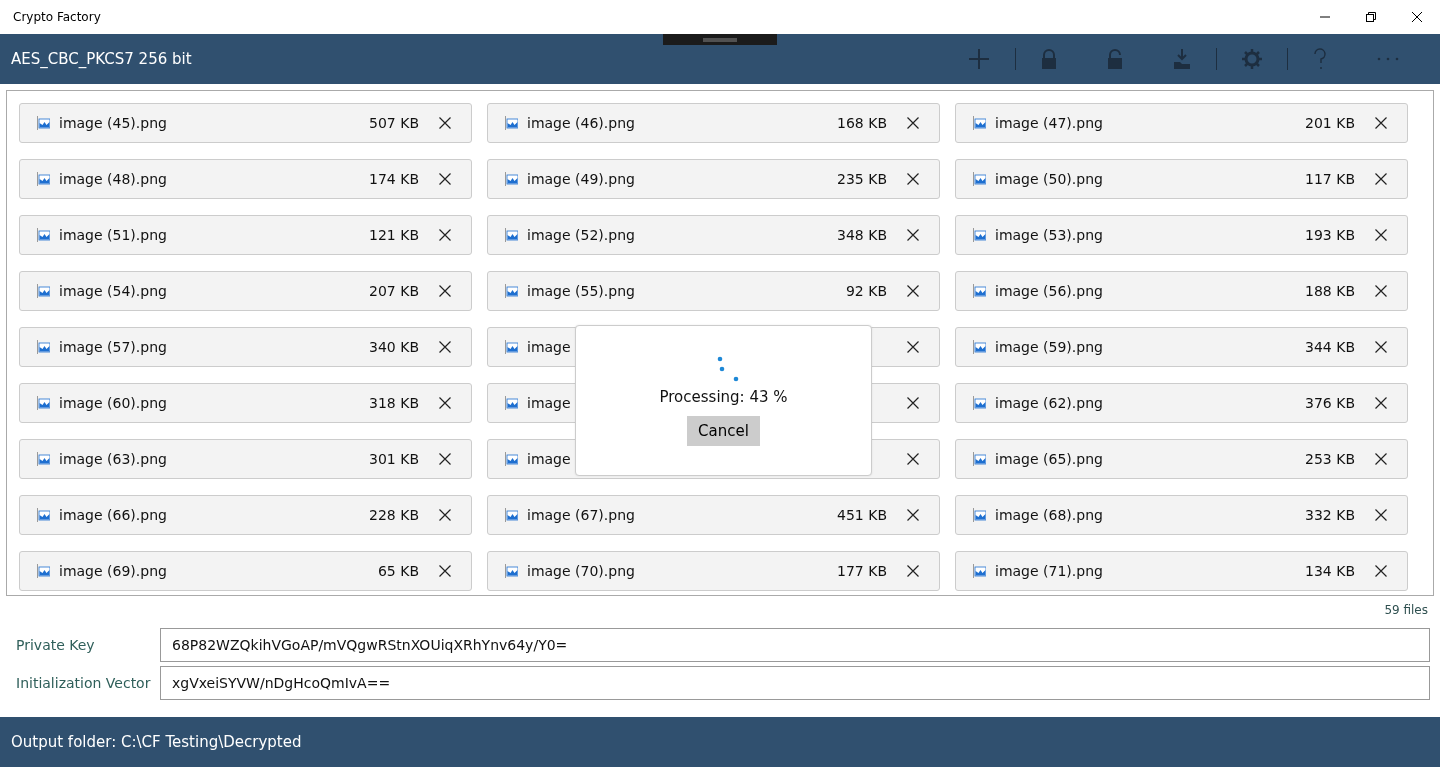 This screenshot has width=1440, height=767. What do you see at coordinates (1049, 291) in the screenshot?
I see `file-name: image (56).png` at bounding box center [1049, 291].